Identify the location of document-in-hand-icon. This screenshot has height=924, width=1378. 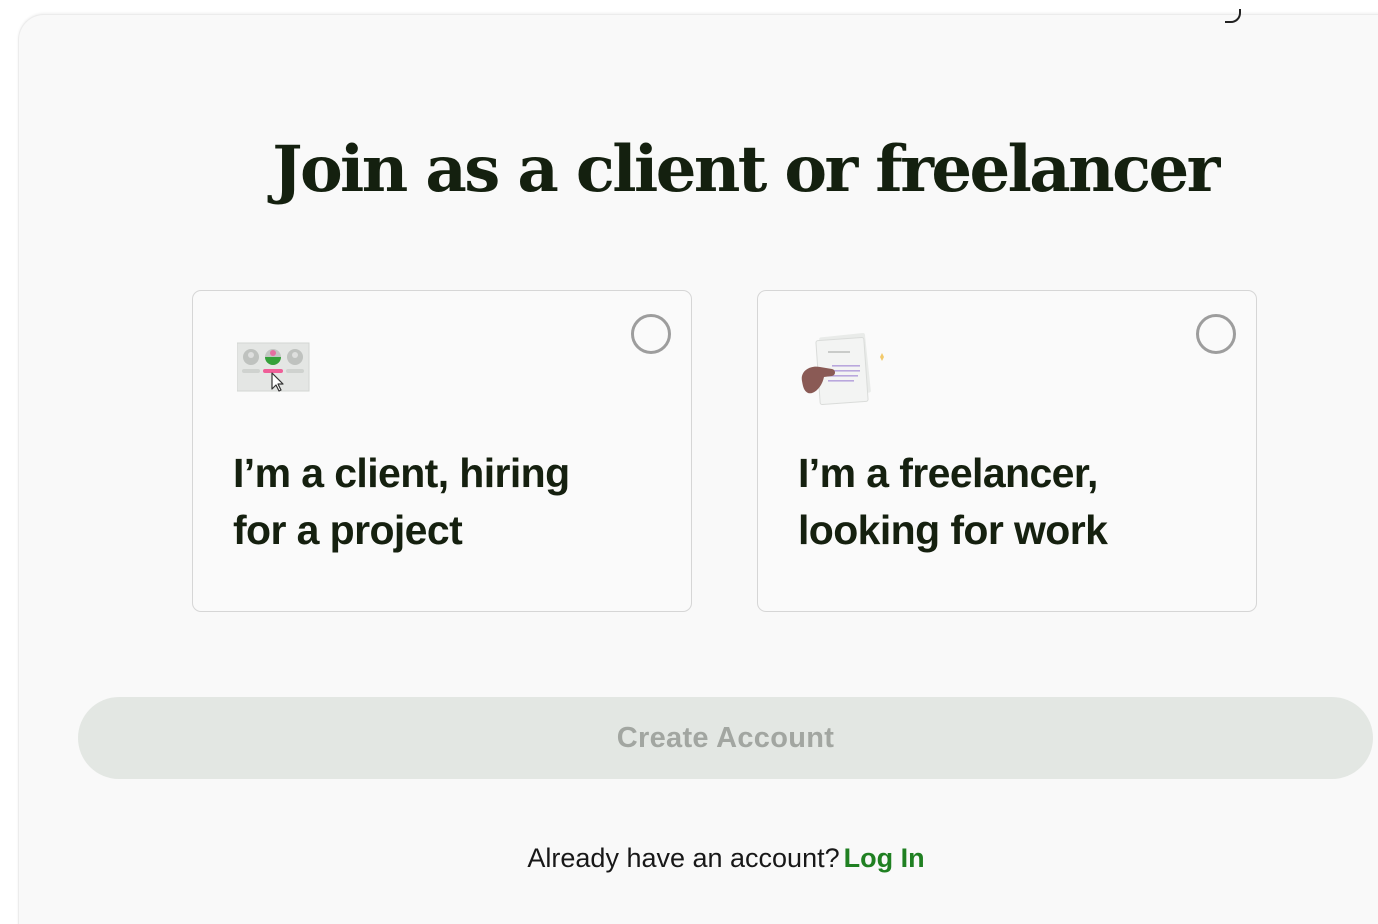
(841, 372).